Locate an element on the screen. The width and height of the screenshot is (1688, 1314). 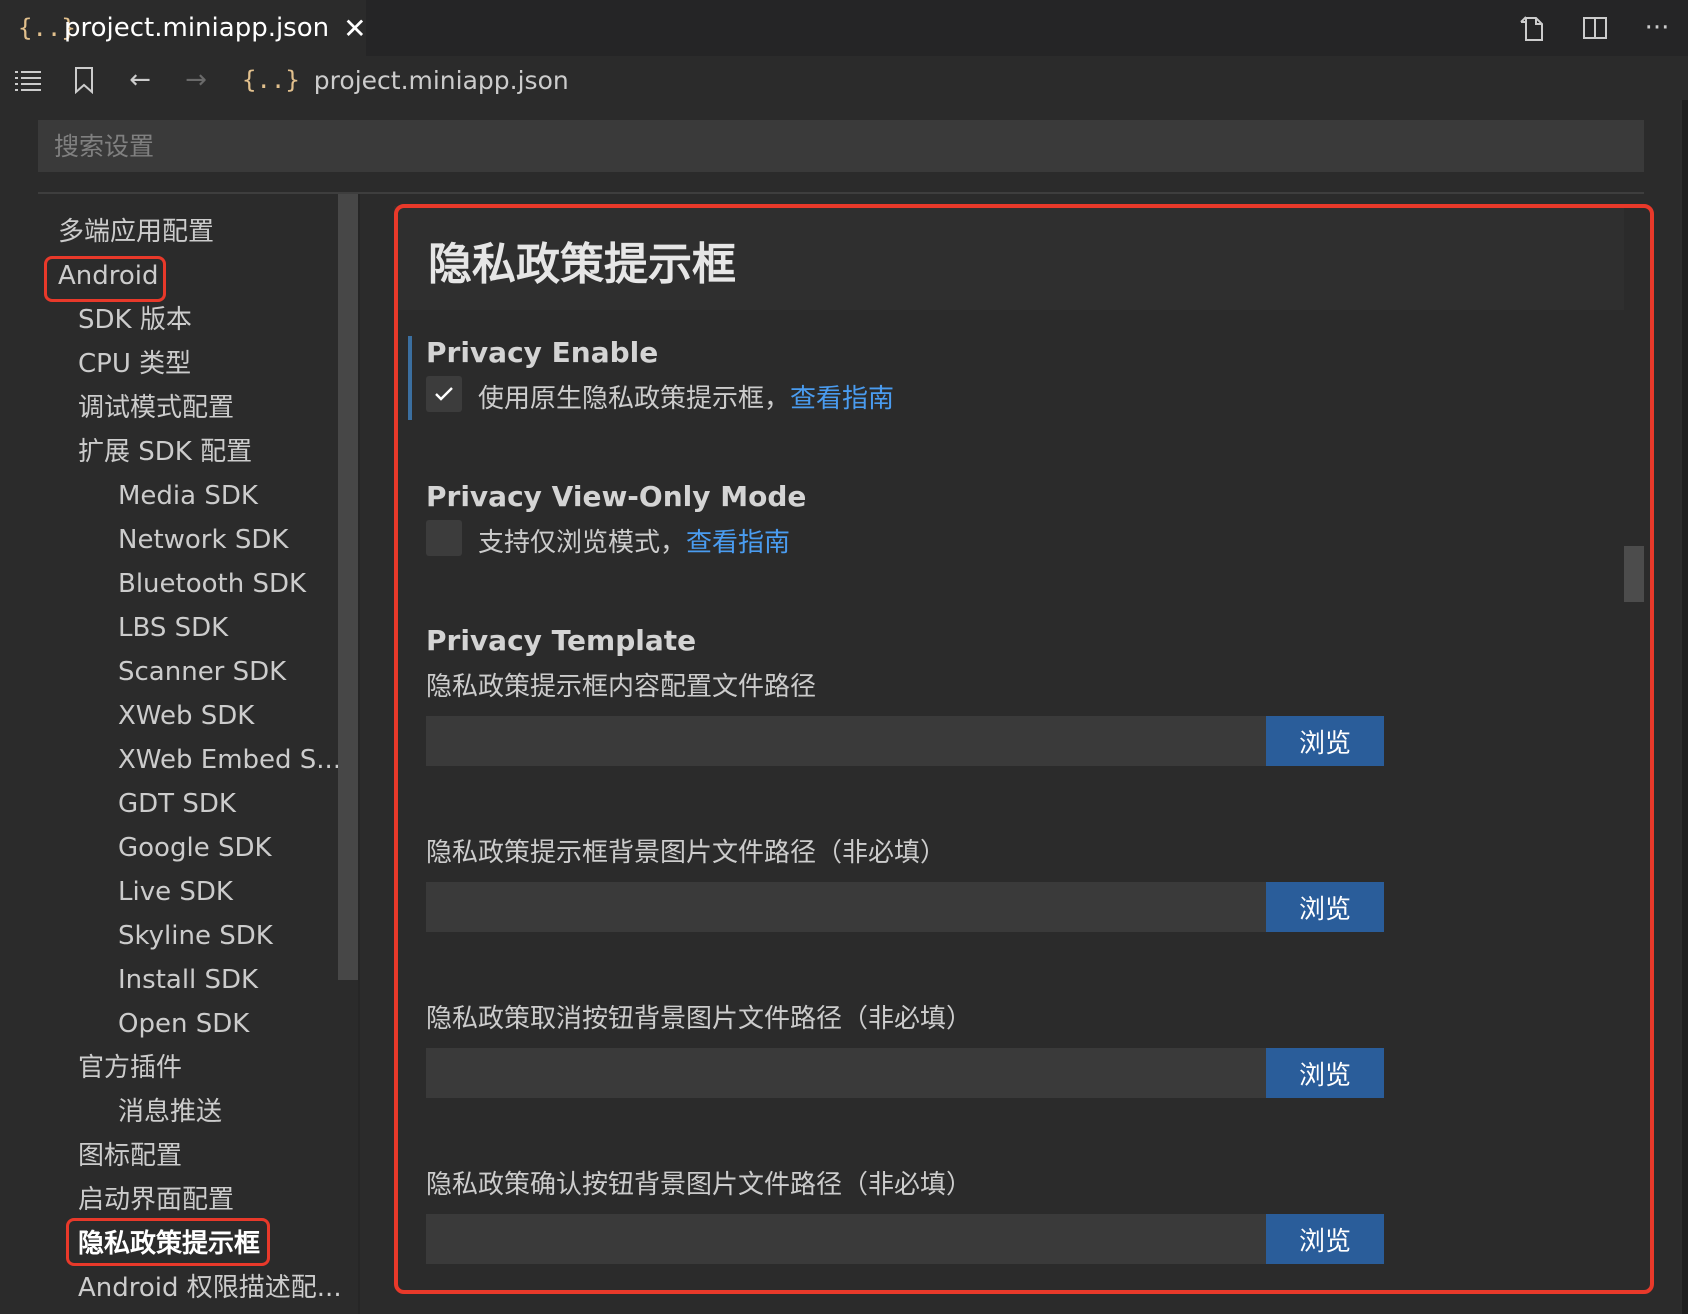
window-edge is located at coordinates (1685, 707).